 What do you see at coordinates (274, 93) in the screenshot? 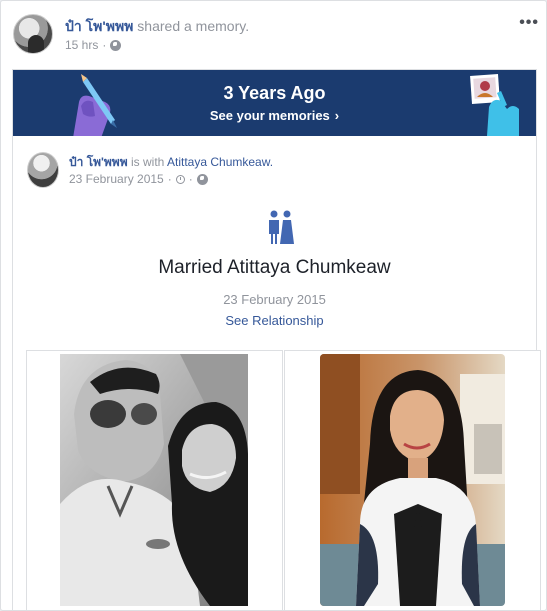
I see `banner-title: 3 Years Ago` at bounding box center [274, 93].